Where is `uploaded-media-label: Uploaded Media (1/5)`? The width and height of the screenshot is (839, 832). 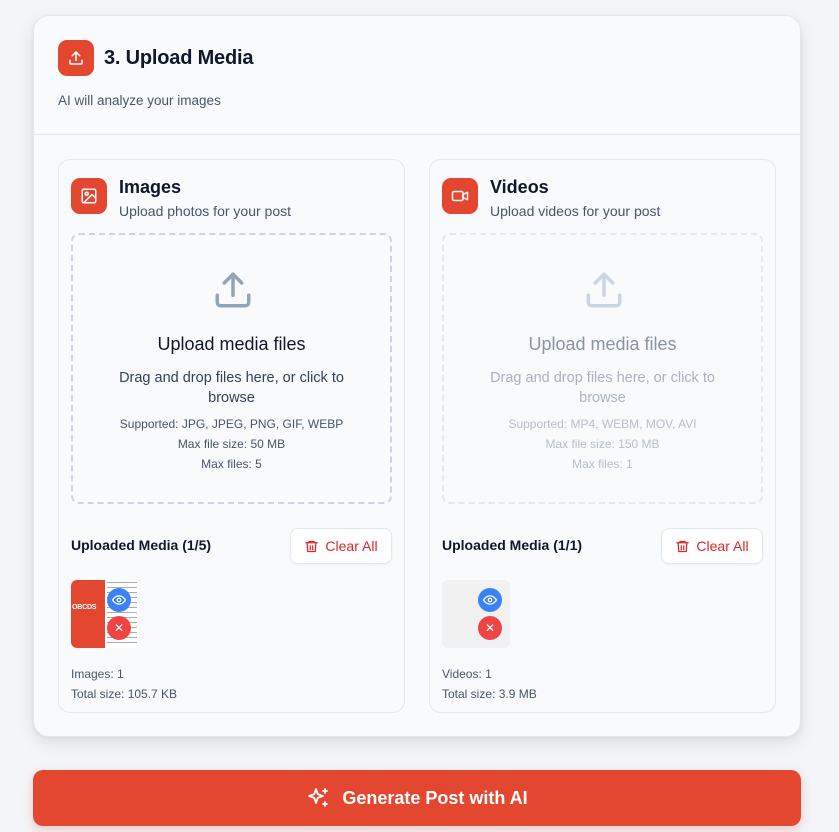 uploaded-media-label: Uploaded Media (1/5) is located at coordinates (141, 545).